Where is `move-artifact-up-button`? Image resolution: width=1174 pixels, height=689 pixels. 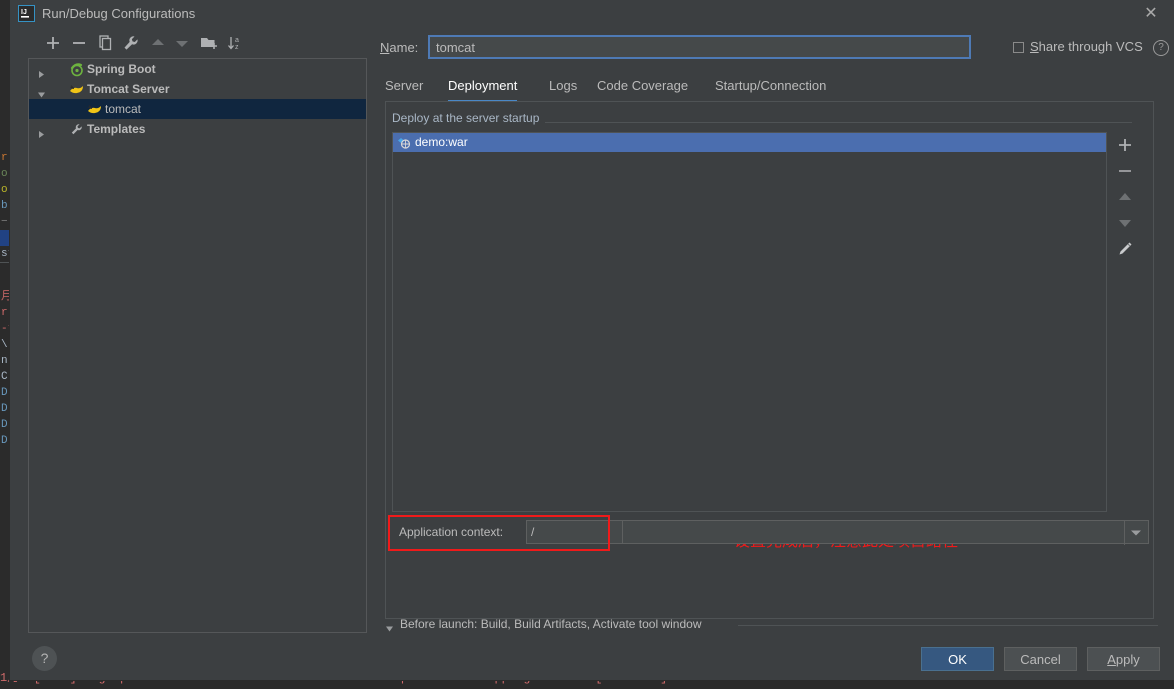 move-artifact-up-button is located at coordinates (1125, 197).